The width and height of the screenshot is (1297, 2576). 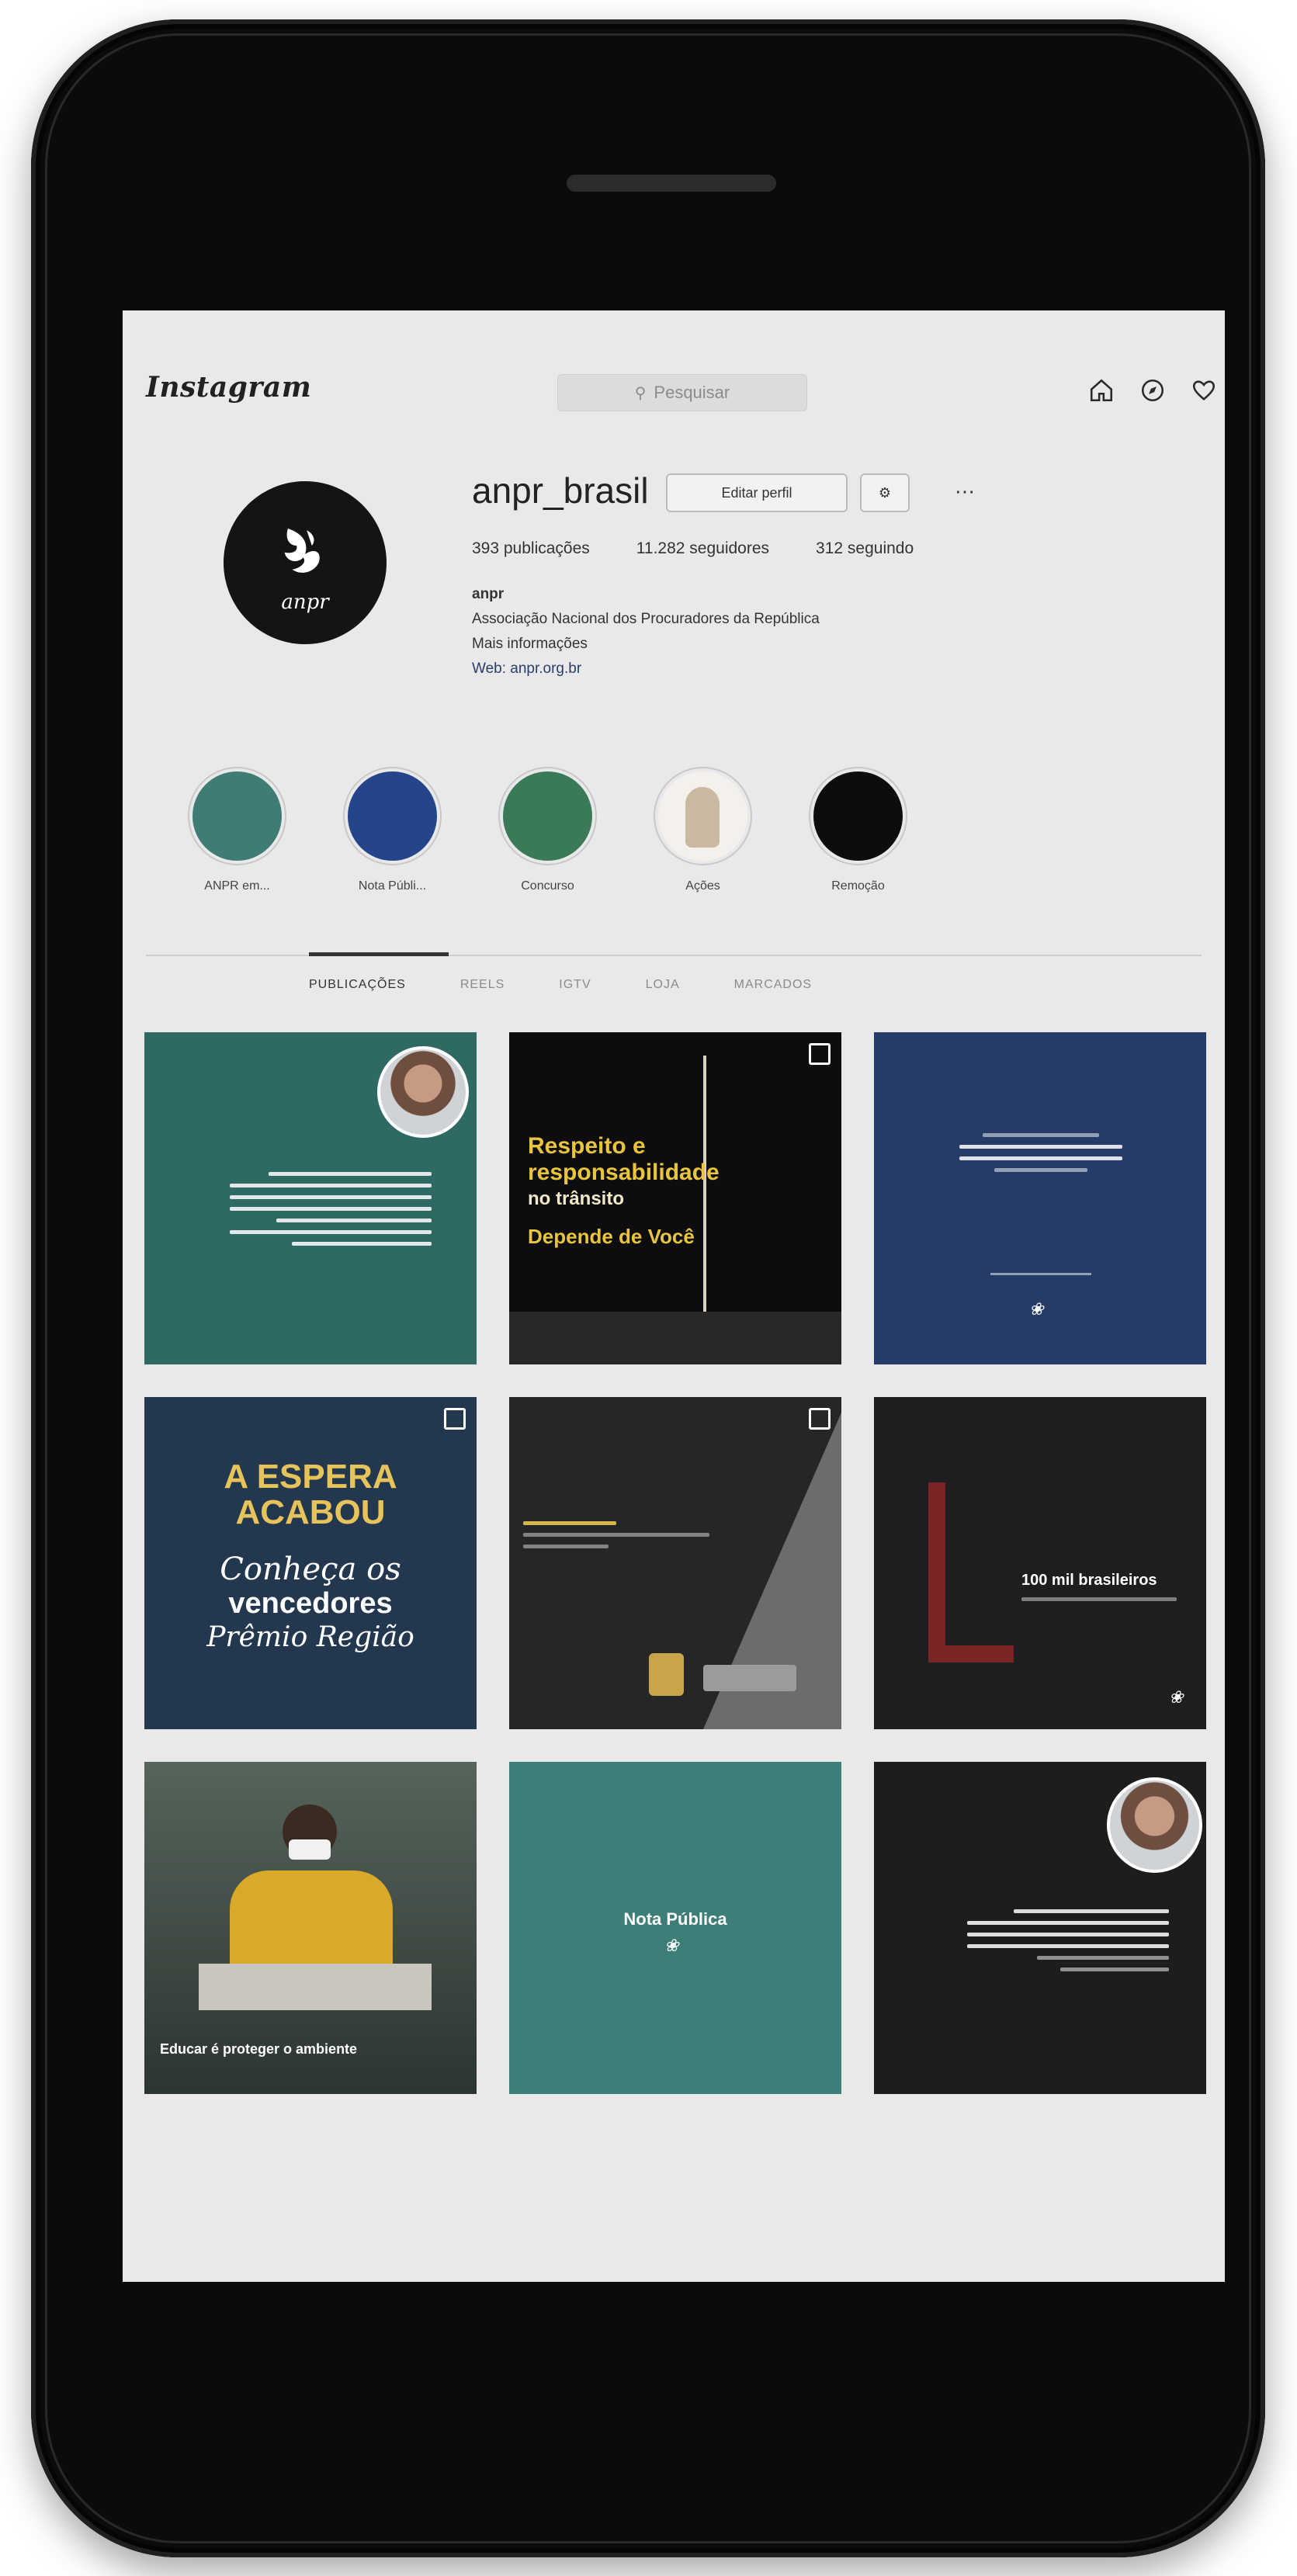 I want to click on tab-loja: LOJA, so click(x=663, y=985).